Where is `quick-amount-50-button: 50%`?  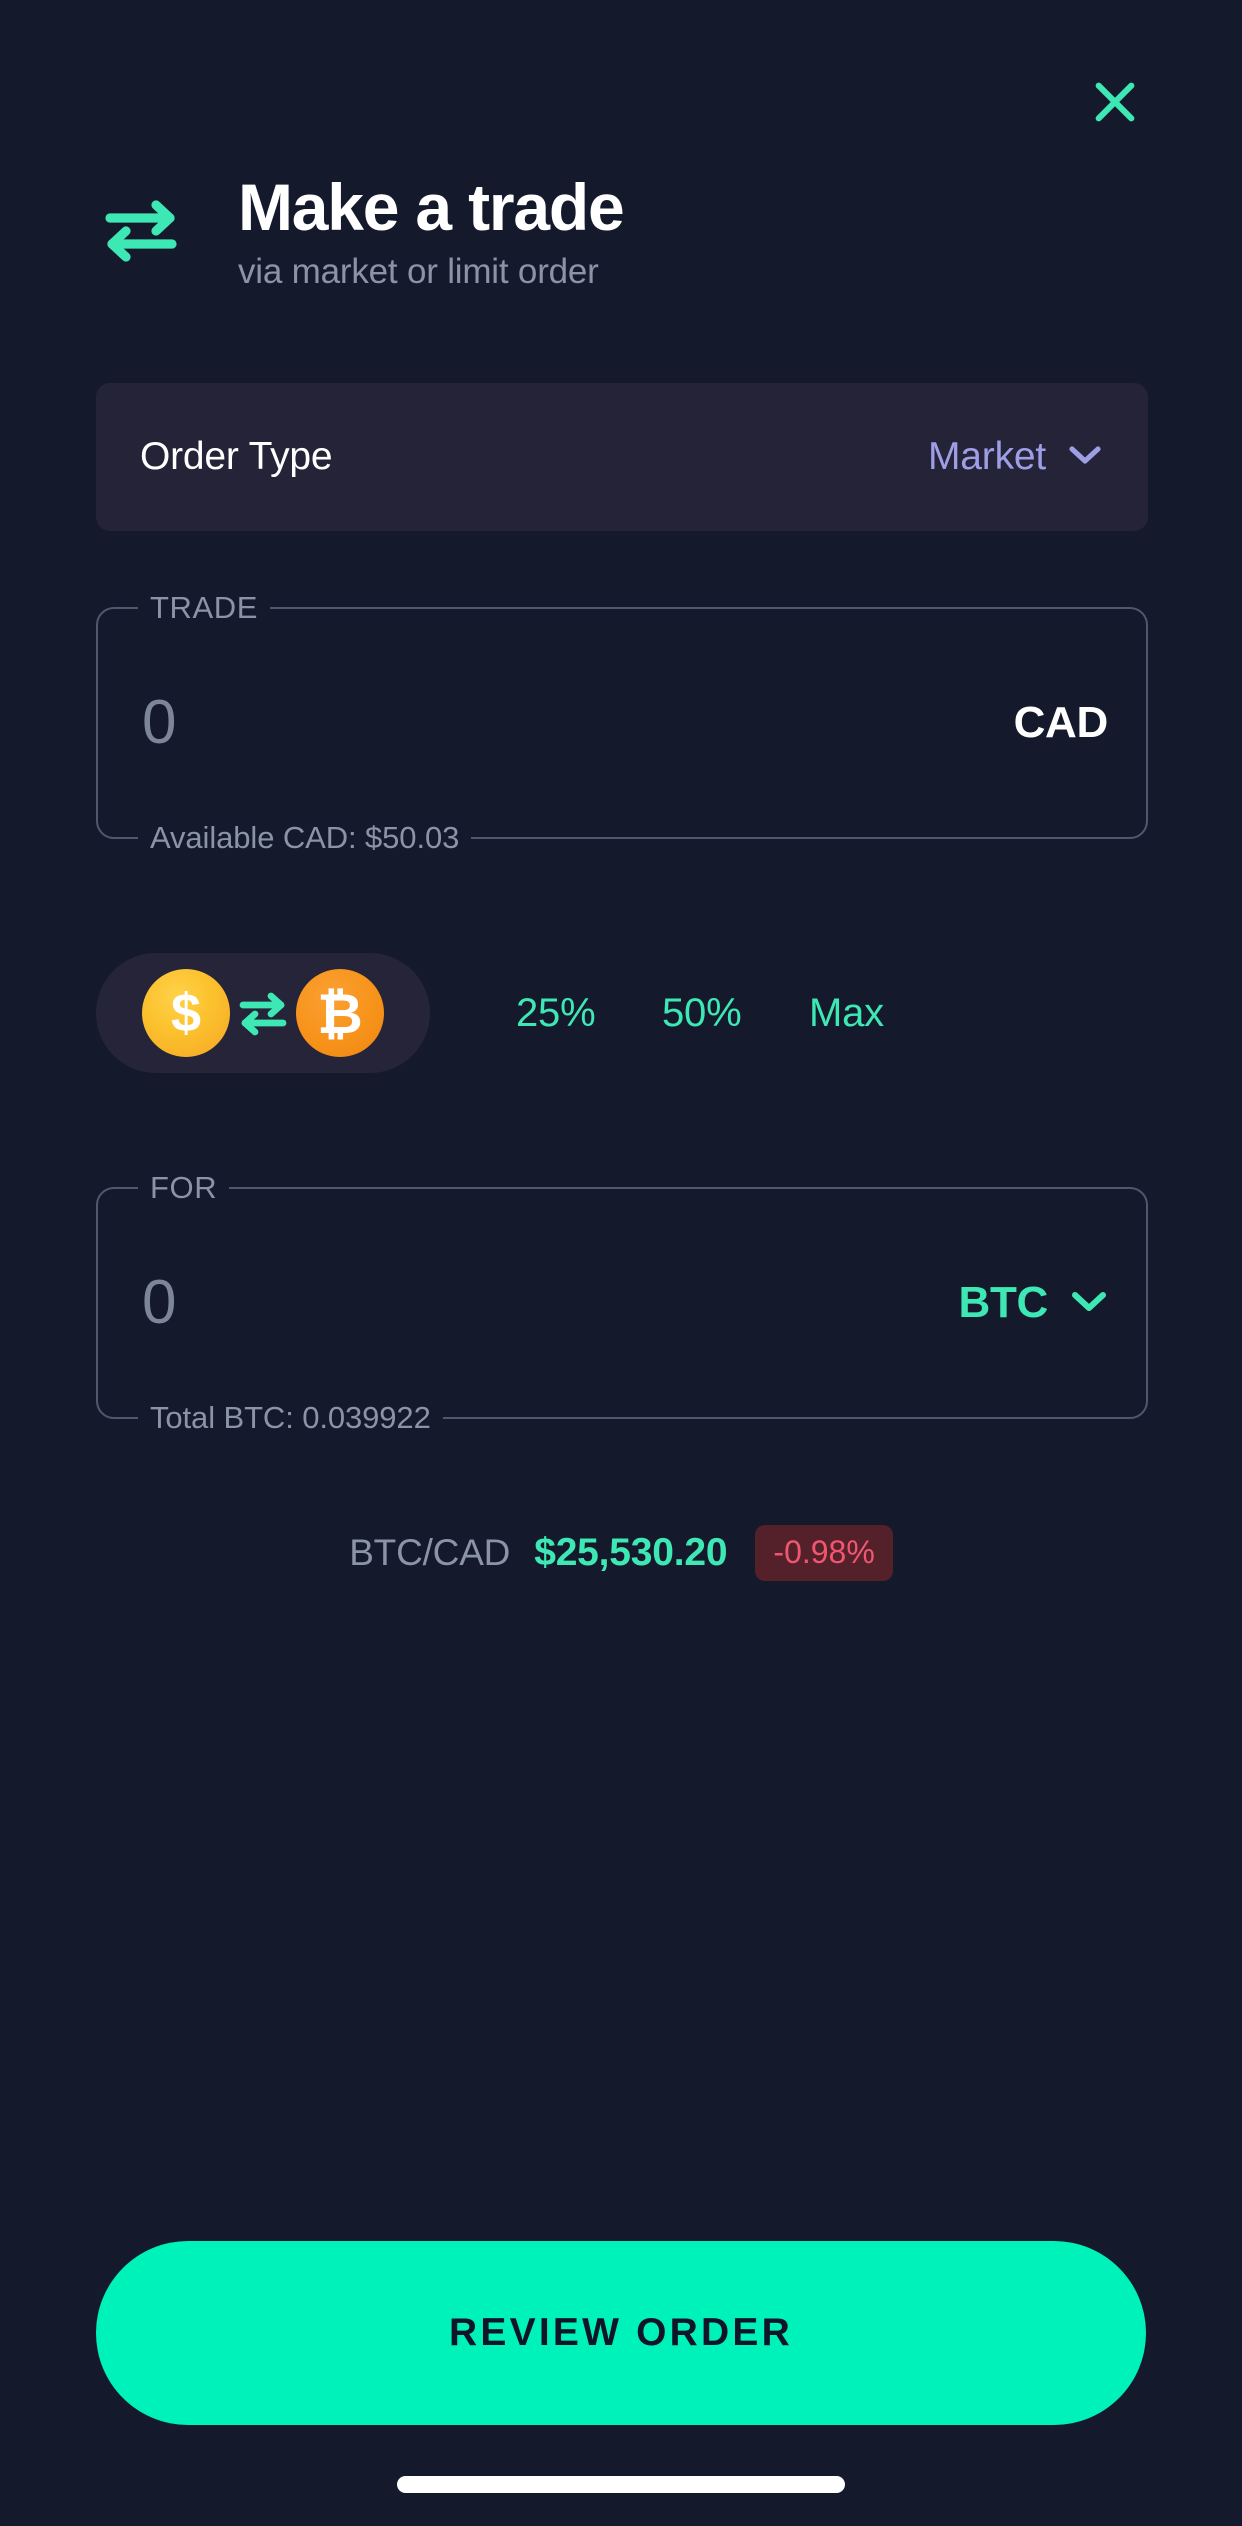 quick-amount-50-button: 50% is located at coordinates (701, 1013).